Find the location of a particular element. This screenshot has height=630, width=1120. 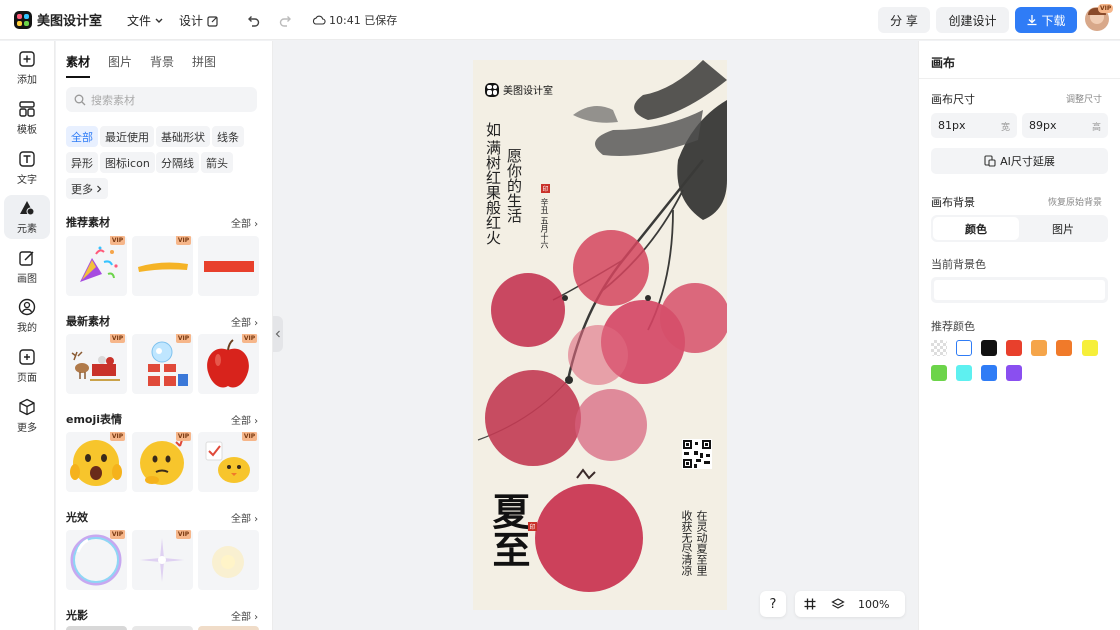

collapse-panel-handle is located at coordinates (278, 334).